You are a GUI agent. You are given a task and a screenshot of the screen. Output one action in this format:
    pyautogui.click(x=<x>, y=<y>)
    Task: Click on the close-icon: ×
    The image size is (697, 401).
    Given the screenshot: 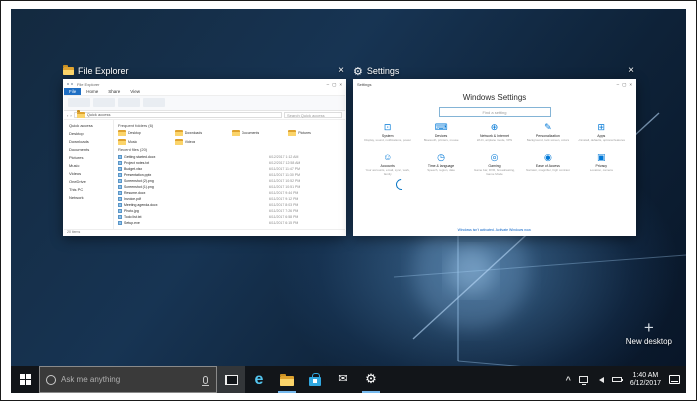 What is the action you would take?
    pyautogui.click(x=630, y=84)
    